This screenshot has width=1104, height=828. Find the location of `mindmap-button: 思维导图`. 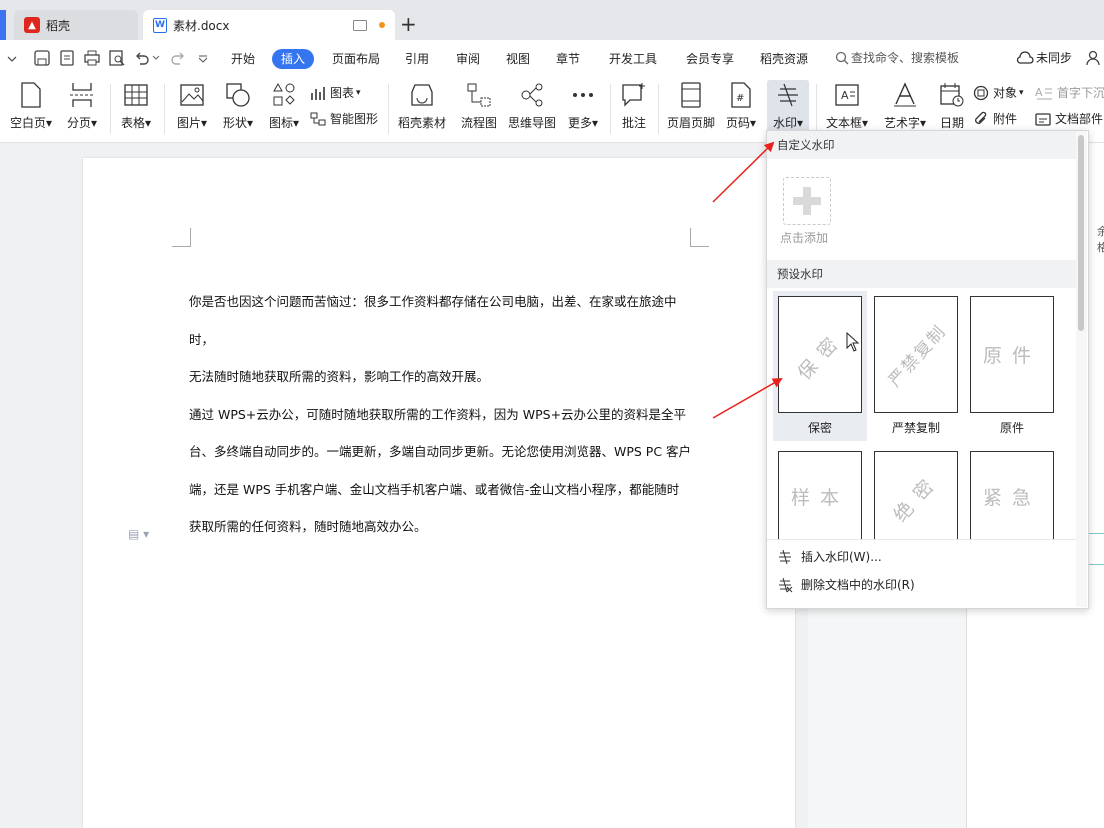

mindmap-button: 思维导图 is located at coordinates (532, 106).